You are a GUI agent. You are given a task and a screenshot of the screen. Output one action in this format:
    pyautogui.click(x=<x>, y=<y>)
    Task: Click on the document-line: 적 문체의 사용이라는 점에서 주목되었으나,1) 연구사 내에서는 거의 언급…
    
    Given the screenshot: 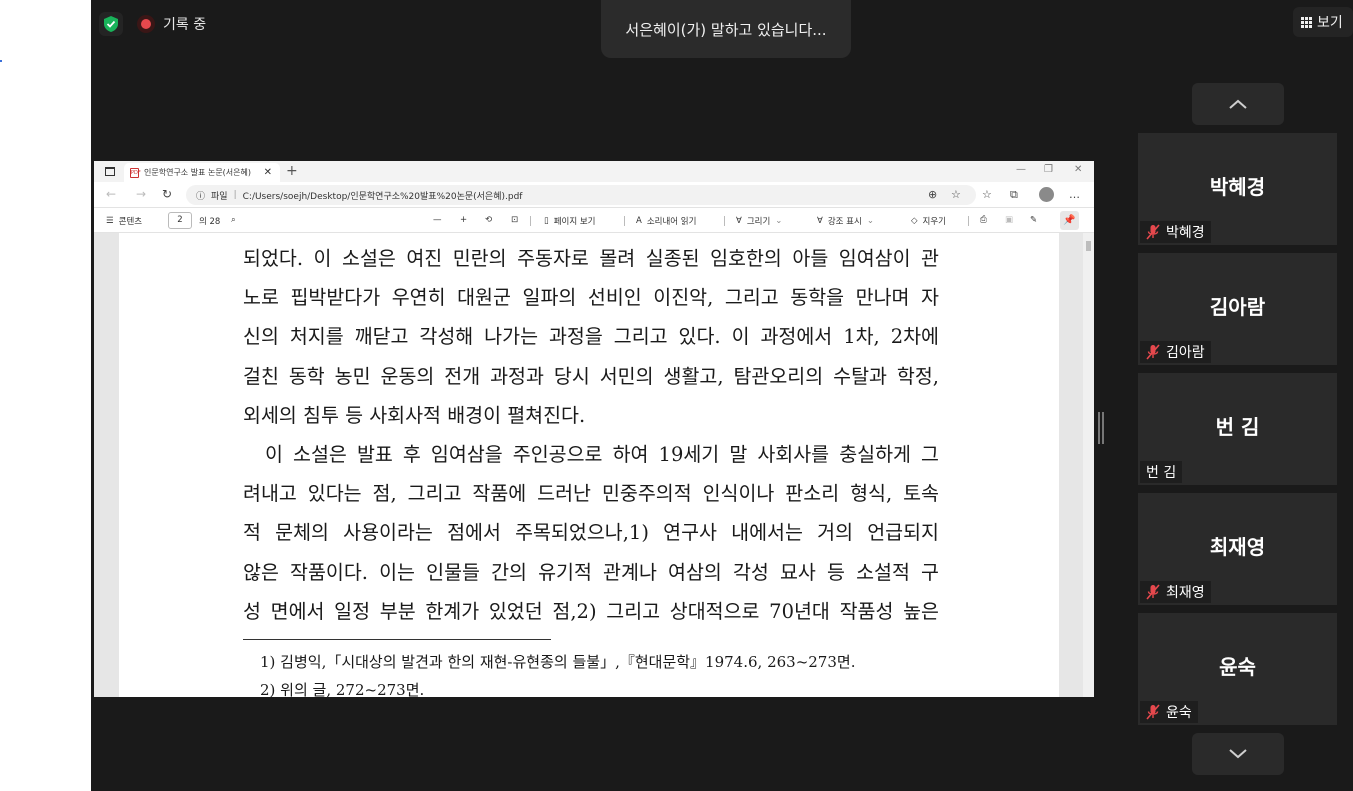 What is the action you would take?
    pyautogui.click(x=591, y=533)
    